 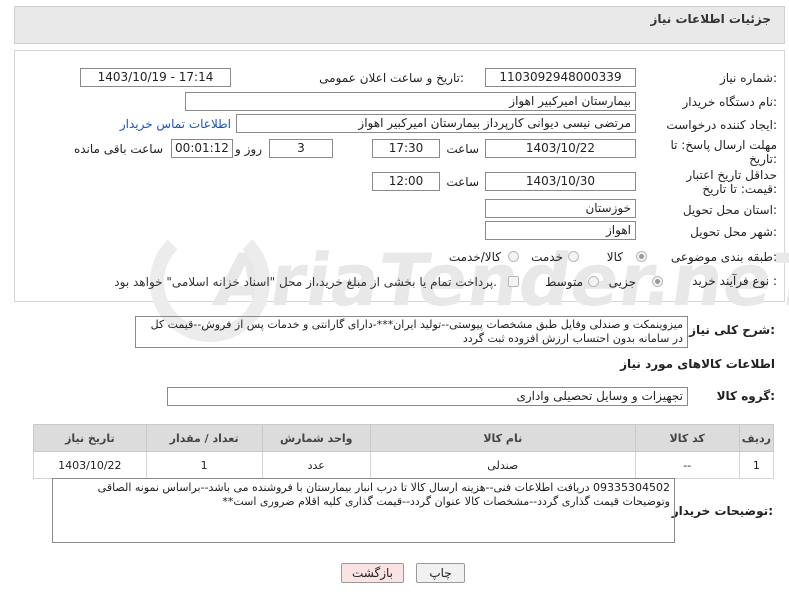 I want to click on process-radio-medium, so click(x=593, y=281).